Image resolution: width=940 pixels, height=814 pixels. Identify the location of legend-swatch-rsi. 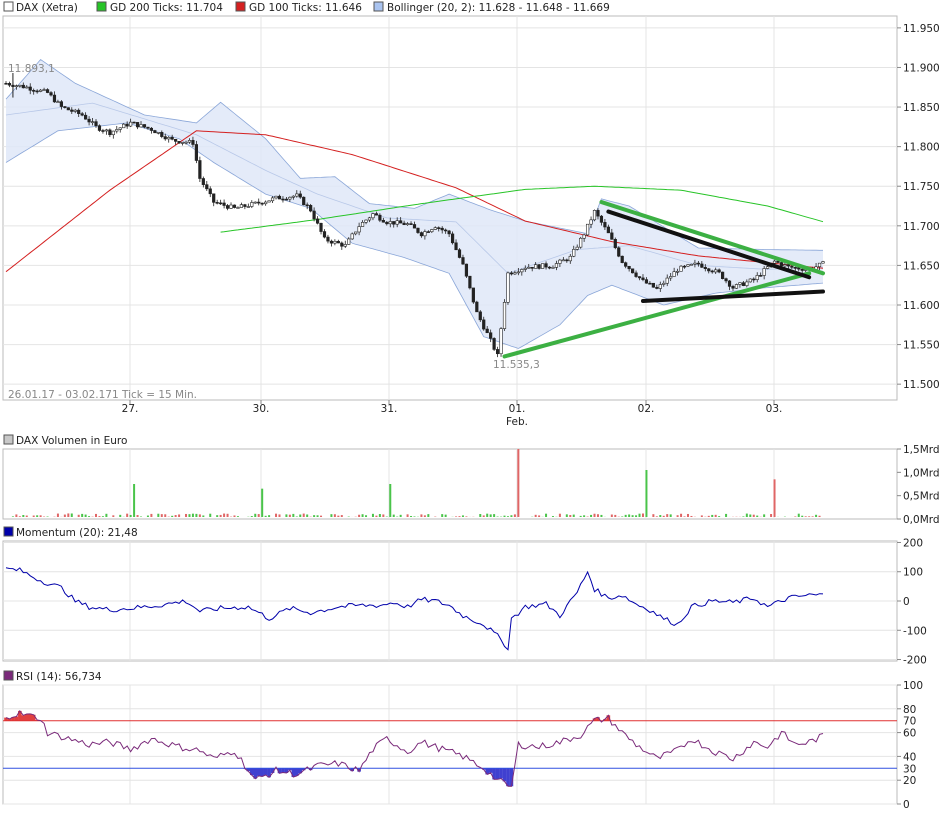
(8, 675).